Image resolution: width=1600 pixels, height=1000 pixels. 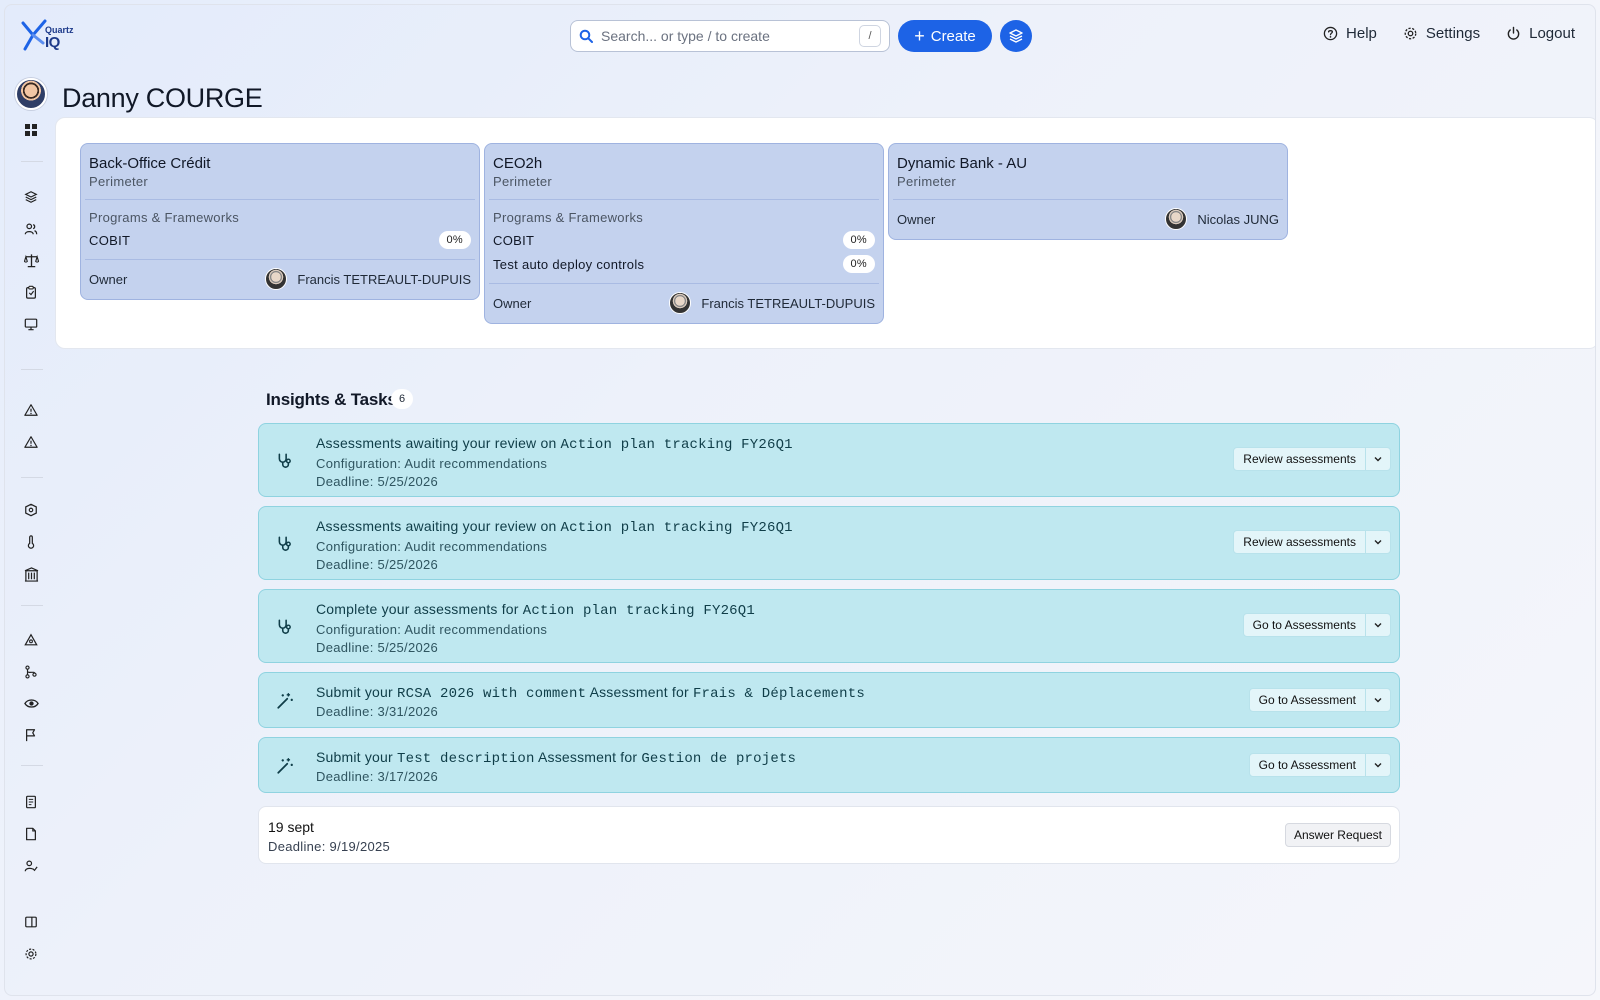 I want to click on action-label: Review assessments, so click(x=1300, y=459).